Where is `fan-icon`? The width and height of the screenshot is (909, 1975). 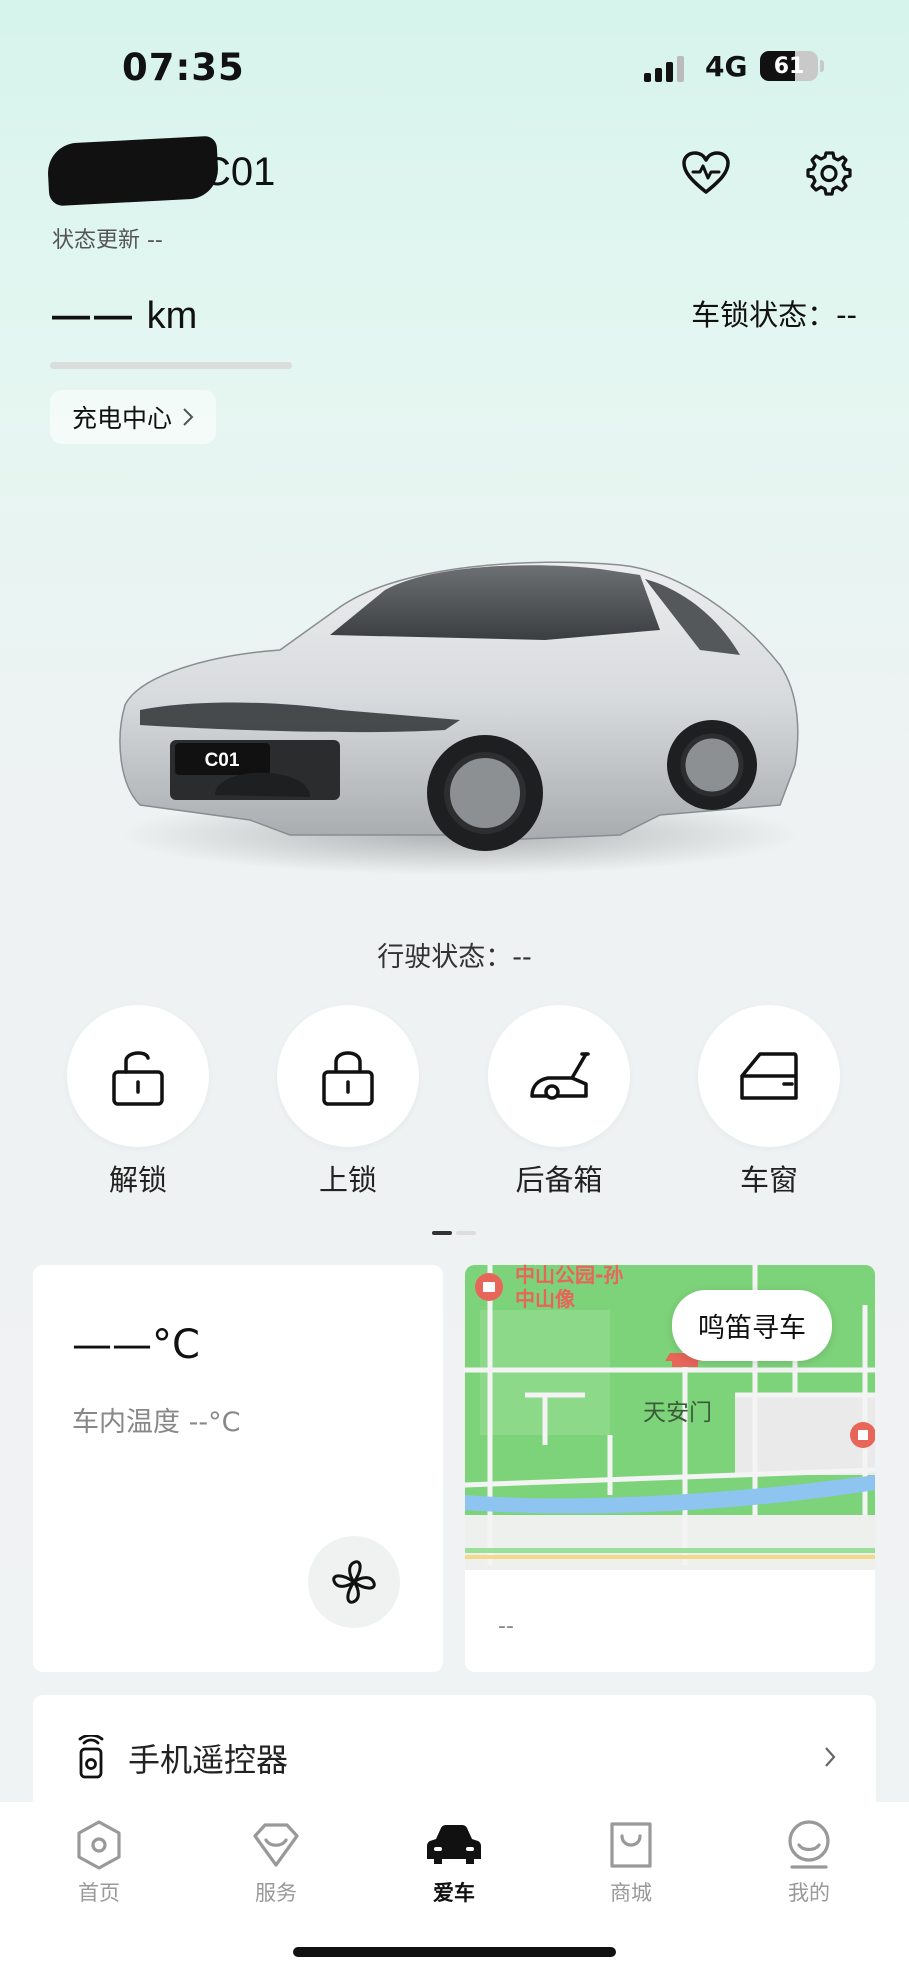 fan-icon is located at coordinates (354, 1582).